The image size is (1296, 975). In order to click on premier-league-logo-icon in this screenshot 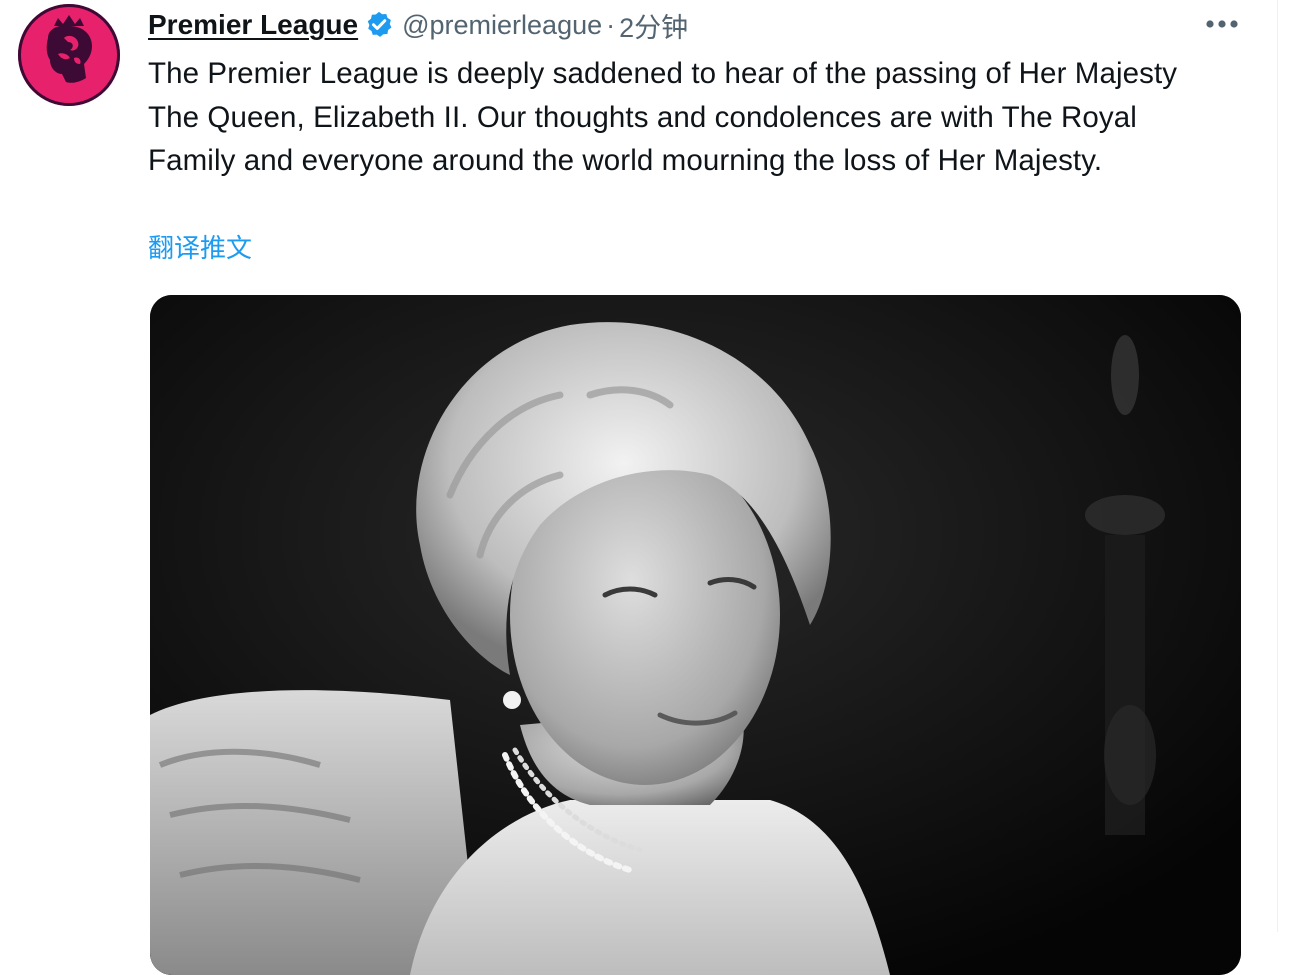, I will do `click(69, 49)`.